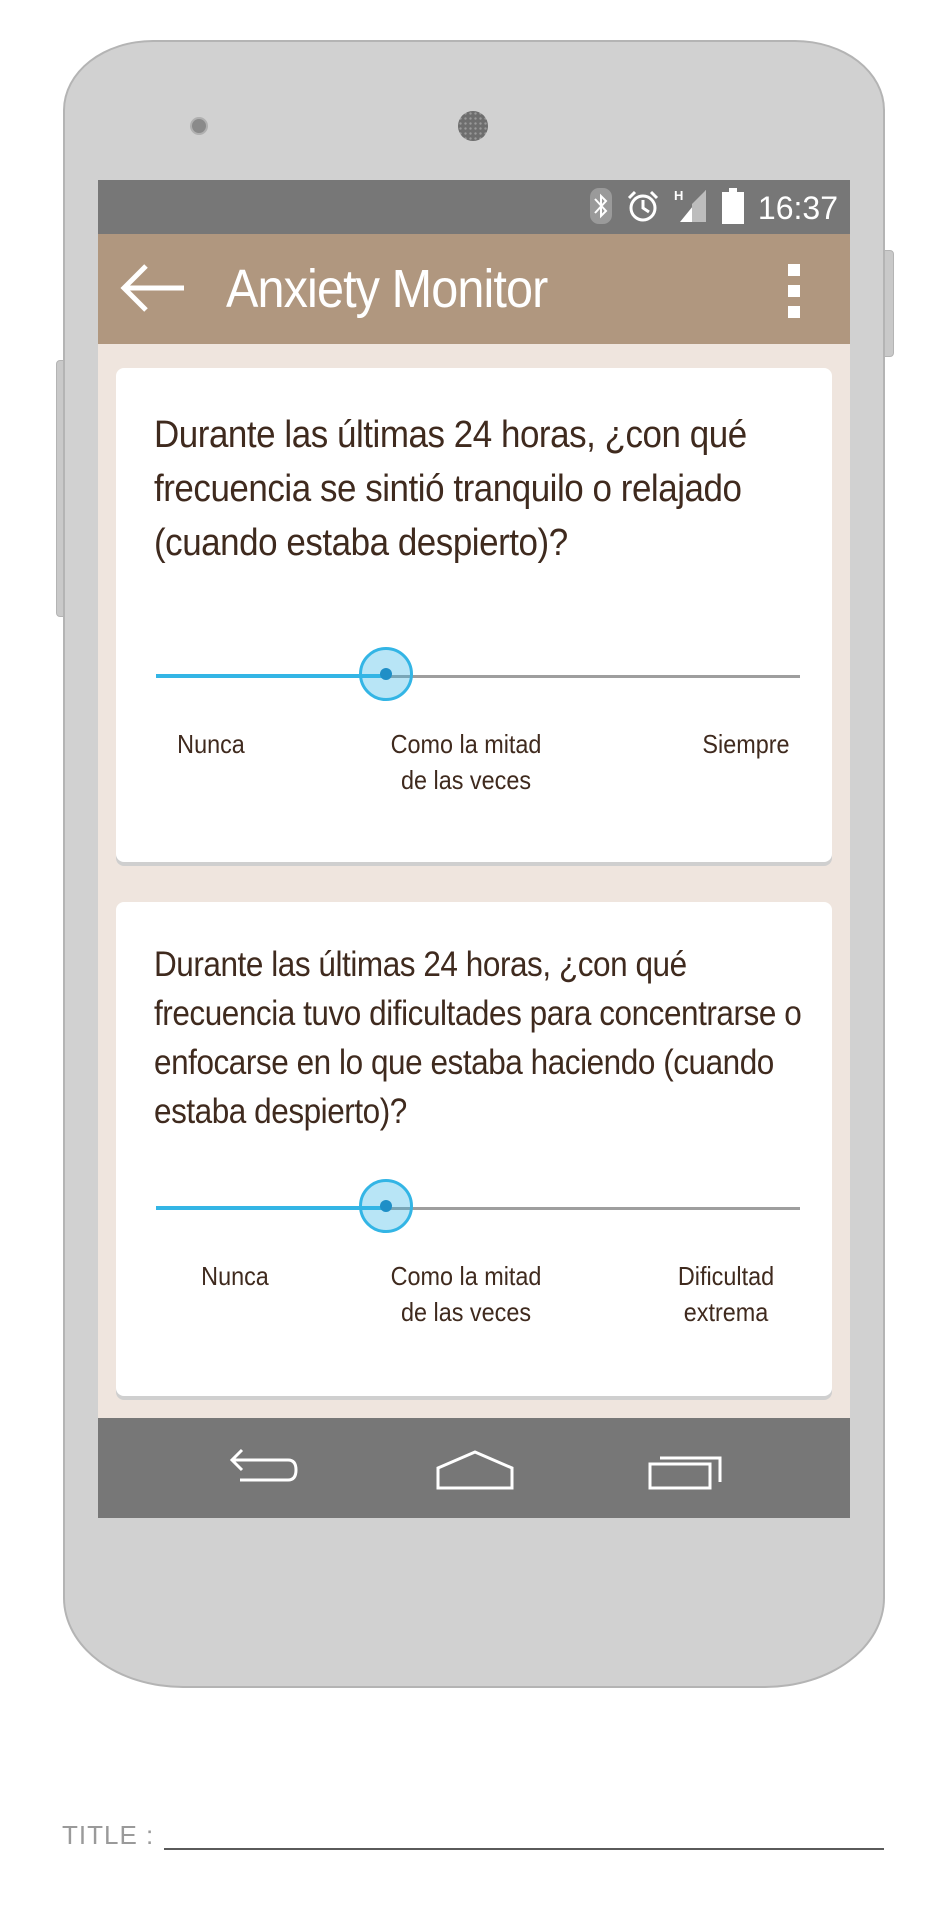 The image size is (951, 1928). I want to click on scale-label-max-line1: Dificultad, so click(726, 1276).